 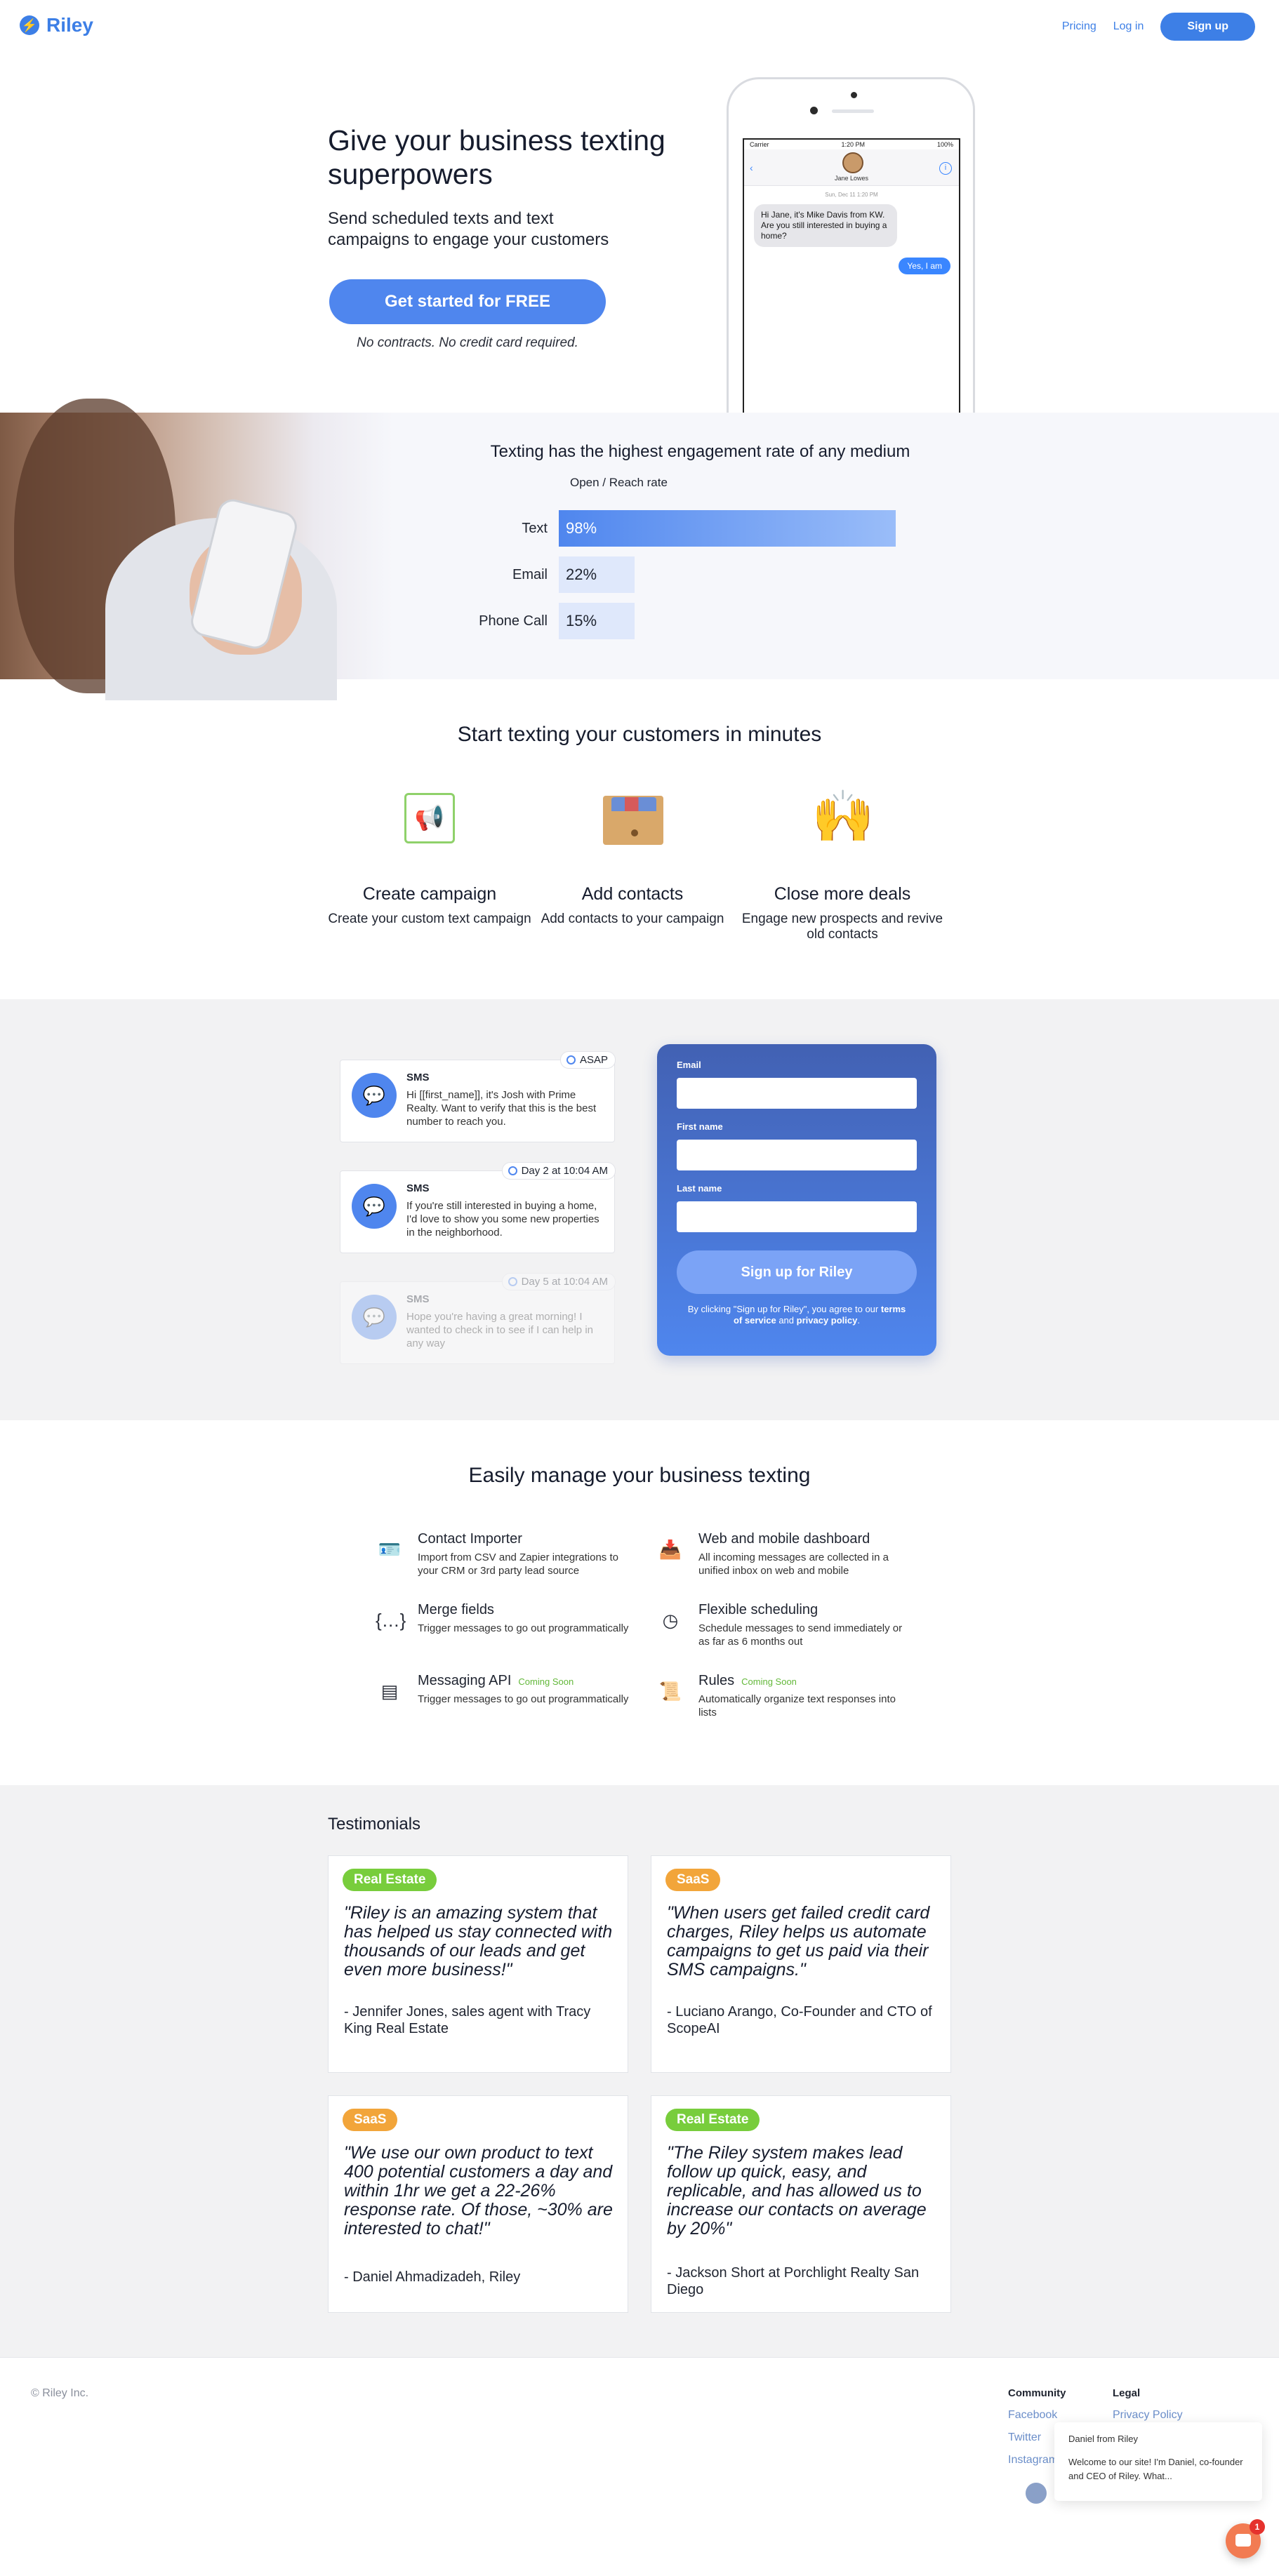 What do you see at coordinates (852, 163) in the screenshot?
I see `contact-avatar` at bounding box center [852, 163].